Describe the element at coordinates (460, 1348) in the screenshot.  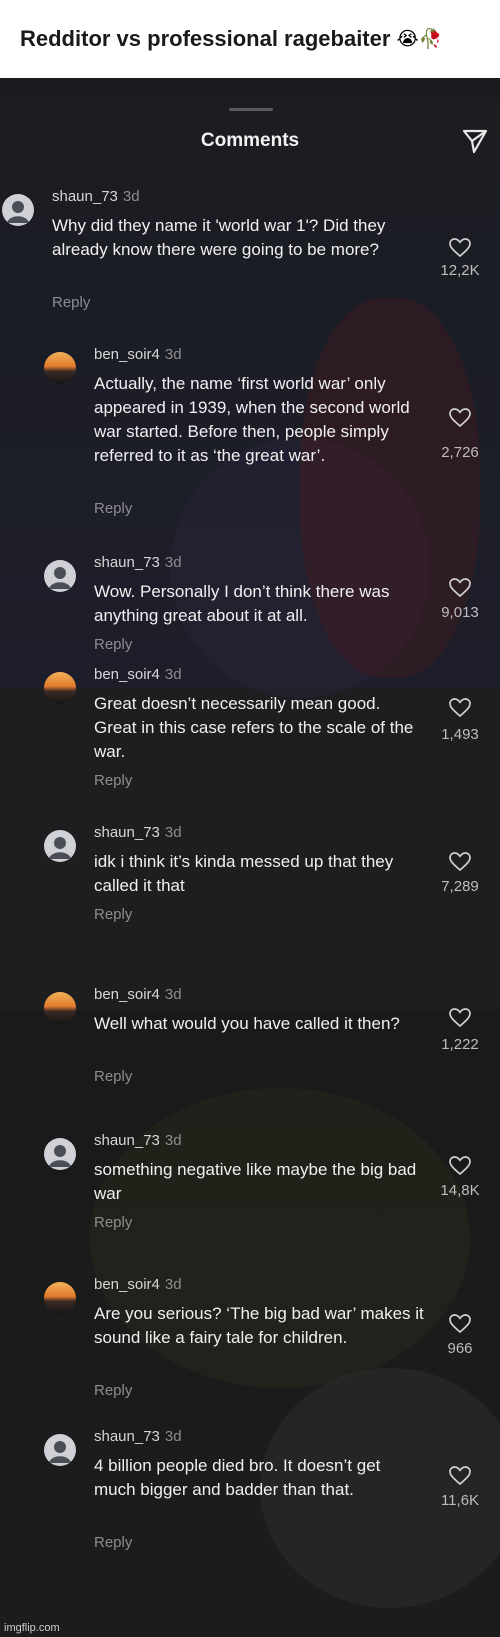
I see `like-count: 966` at that location.